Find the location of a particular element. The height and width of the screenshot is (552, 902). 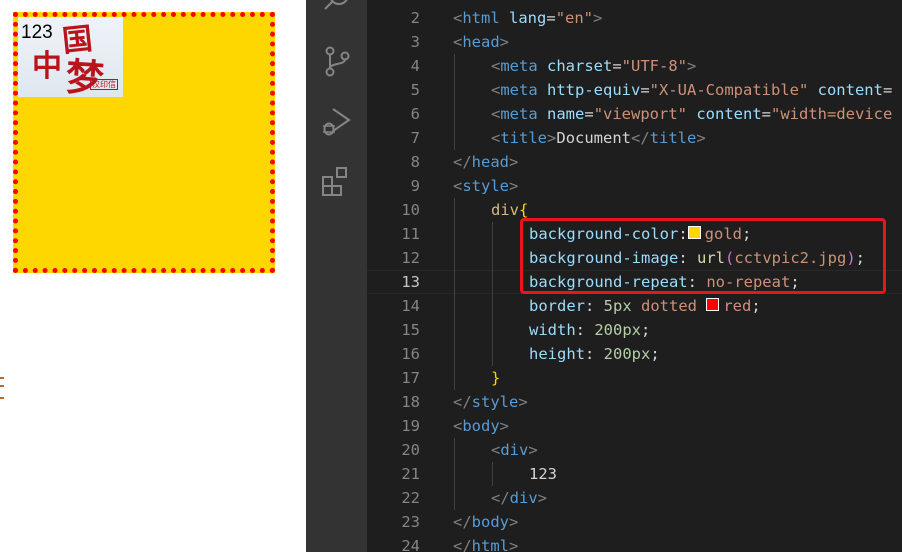

code-text: background-image: url(cctvpic2.jpg); is located at coordinates (697, 258).